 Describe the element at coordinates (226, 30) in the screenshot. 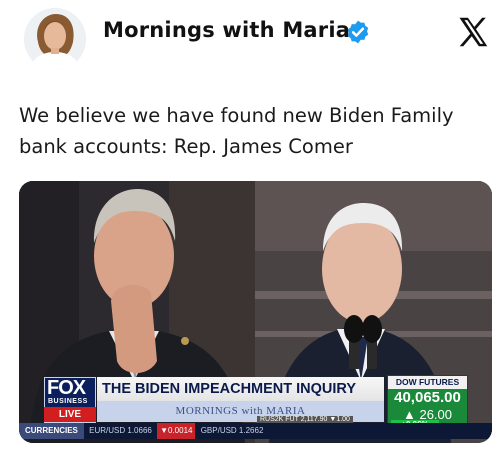

I see `display-name: Mornings with Maria` at that location.